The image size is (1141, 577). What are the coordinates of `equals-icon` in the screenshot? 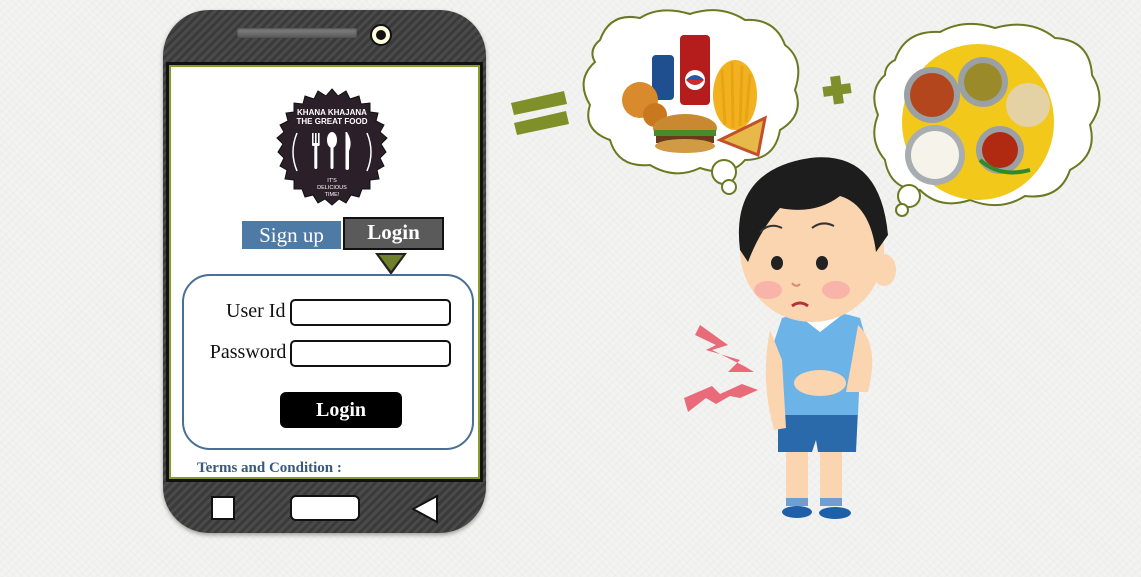 It's located at (540, 113).